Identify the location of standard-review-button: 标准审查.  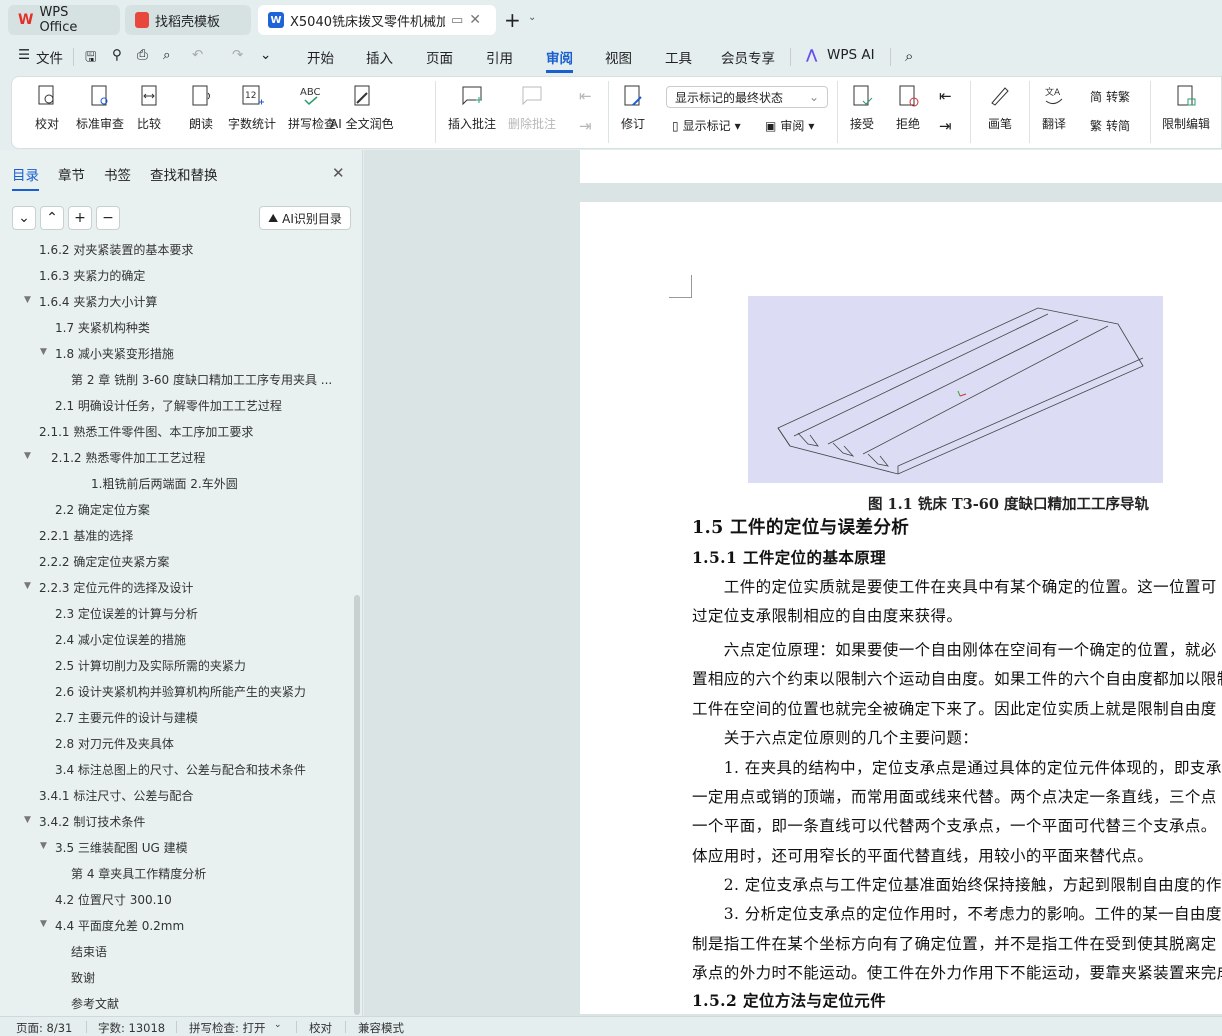
(100, 107).